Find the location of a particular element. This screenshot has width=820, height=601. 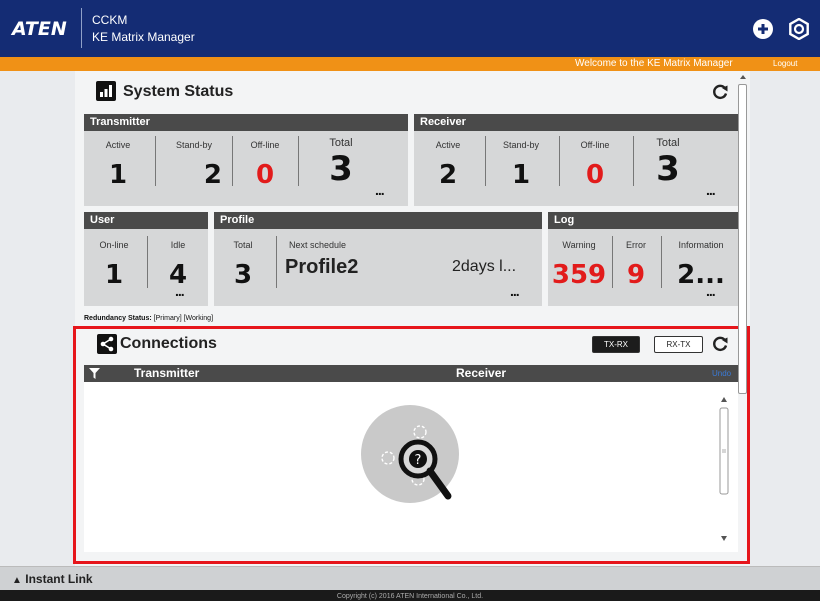

welcome-text: Welcome to the KE Matrix Manager is located at coordinates (654, 63).